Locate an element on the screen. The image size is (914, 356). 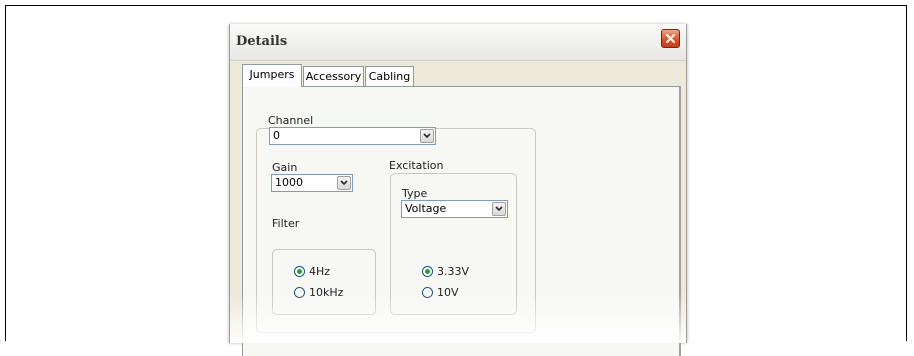
excitation-option-3v: 3.33V is located at coordinates (445, 271).